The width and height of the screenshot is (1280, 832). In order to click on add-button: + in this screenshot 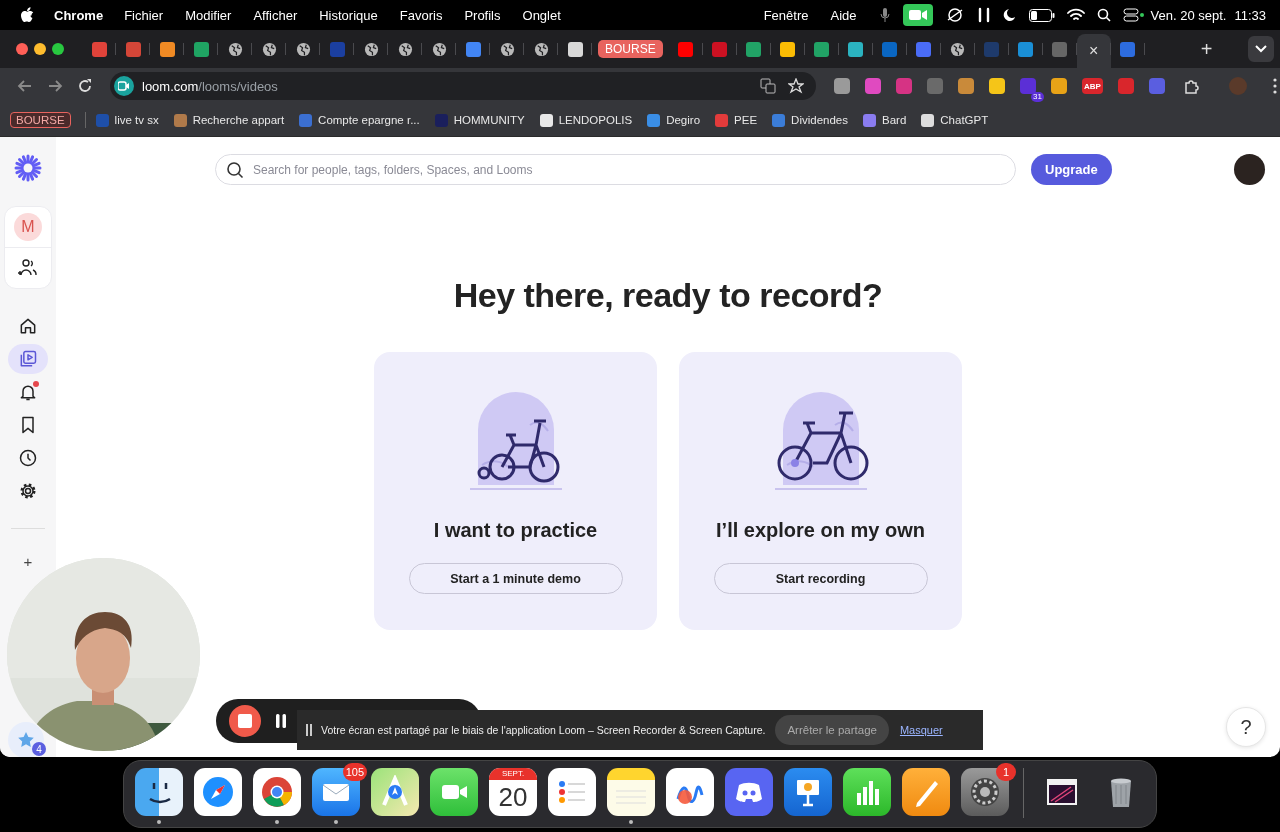, I will do `click(28, 561)`.